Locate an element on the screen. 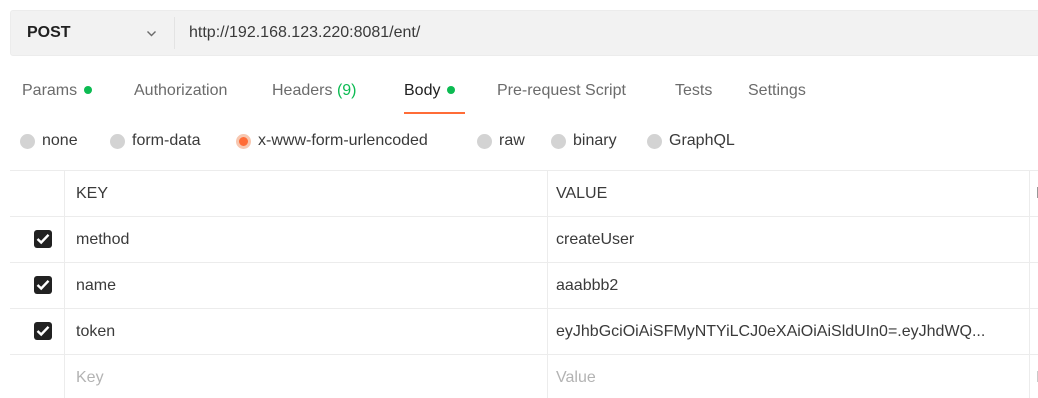  body-type-urlencoded: x-www-form-urlencoded is located at coordinates (332, 141).